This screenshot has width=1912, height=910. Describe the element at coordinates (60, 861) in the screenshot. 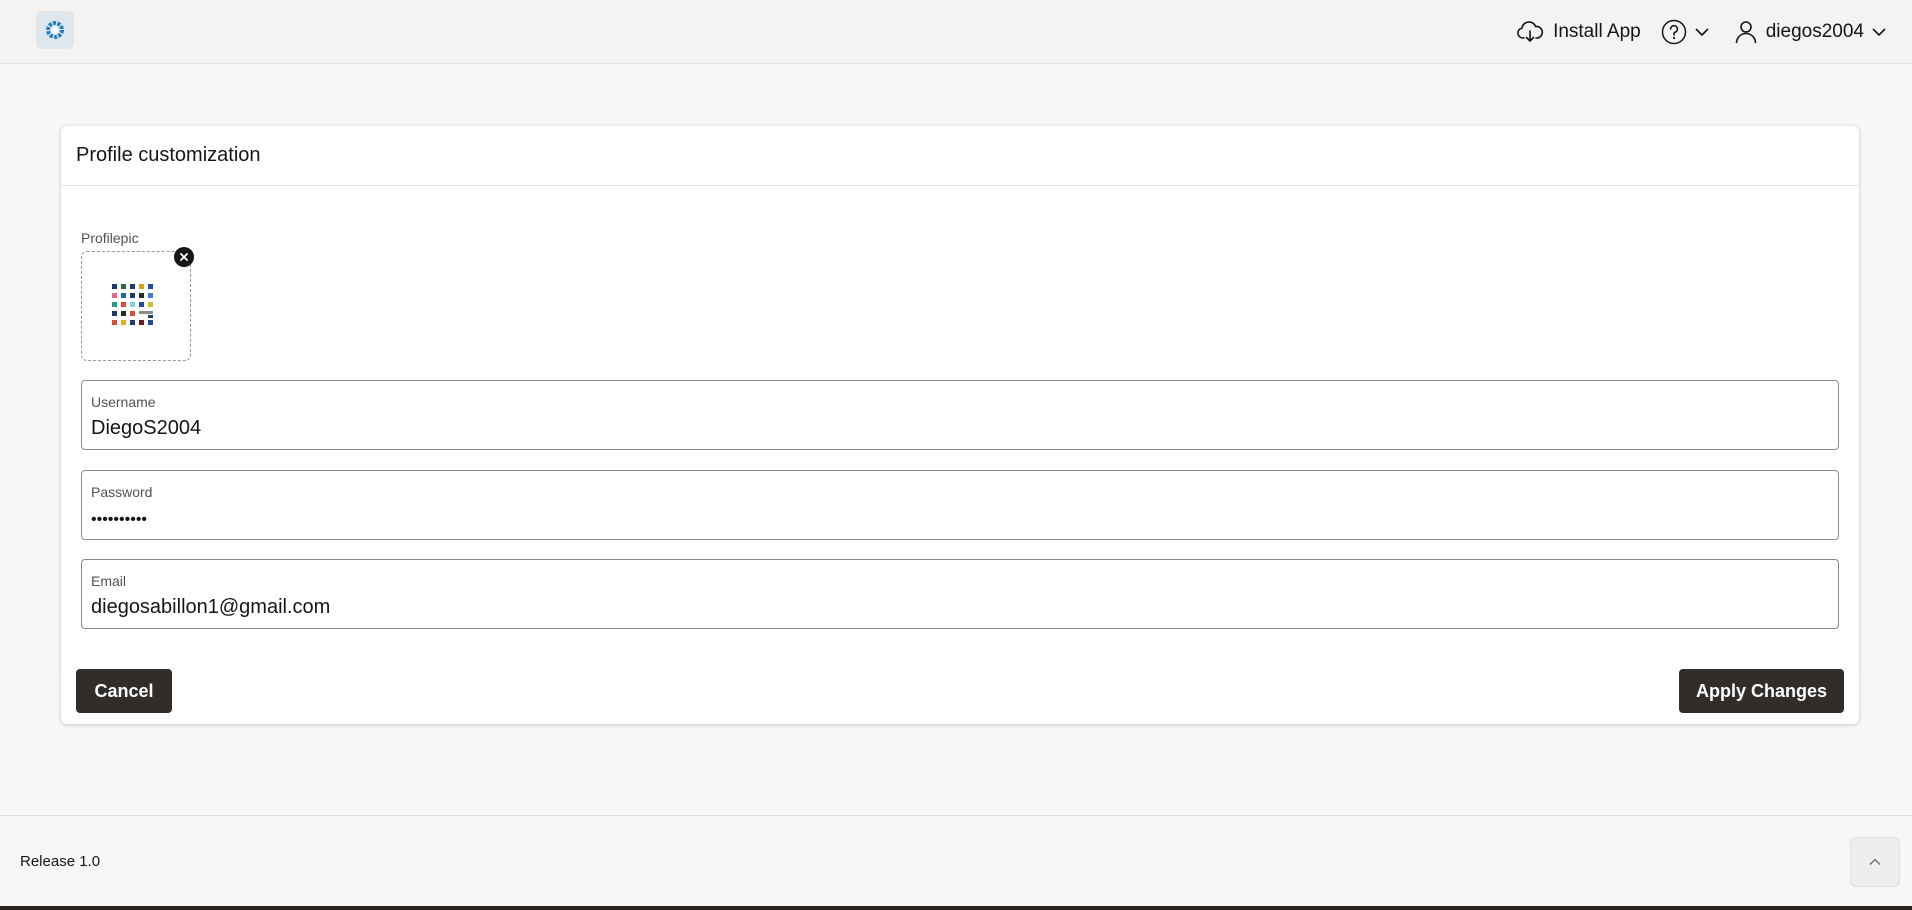

I see `release-version: Release 1.0` at that location.